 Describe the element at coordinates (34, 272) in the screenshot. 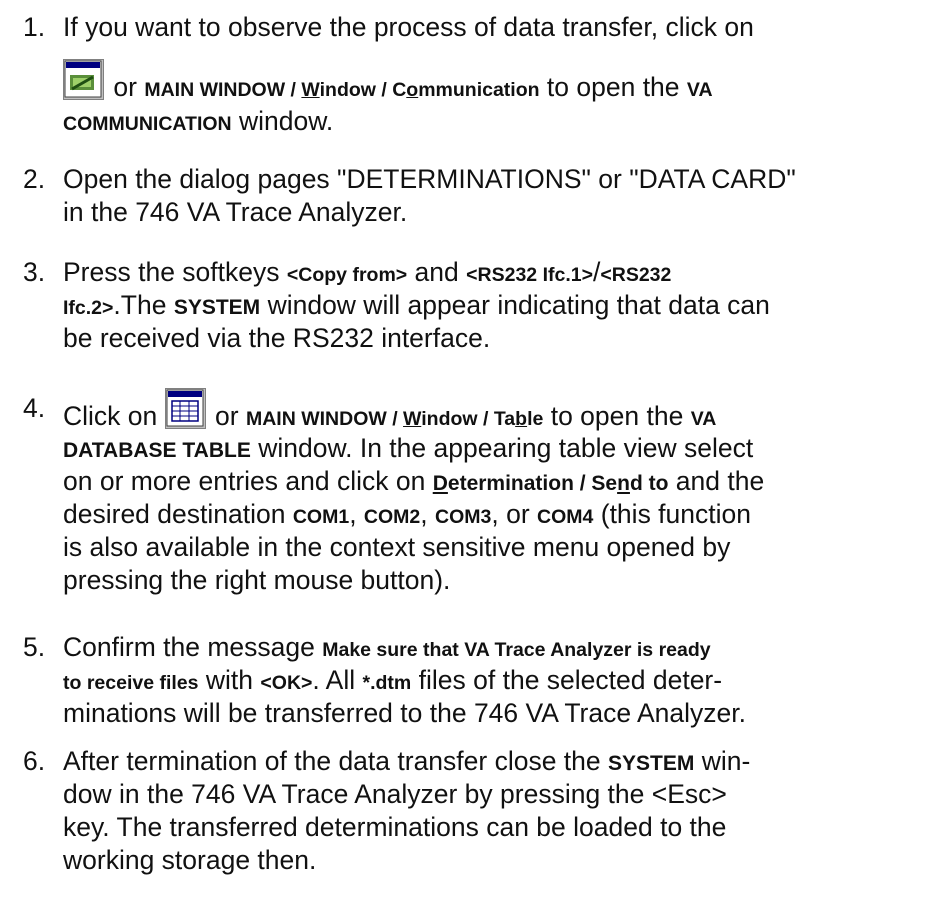

I see `step-number: 3.` at that location.